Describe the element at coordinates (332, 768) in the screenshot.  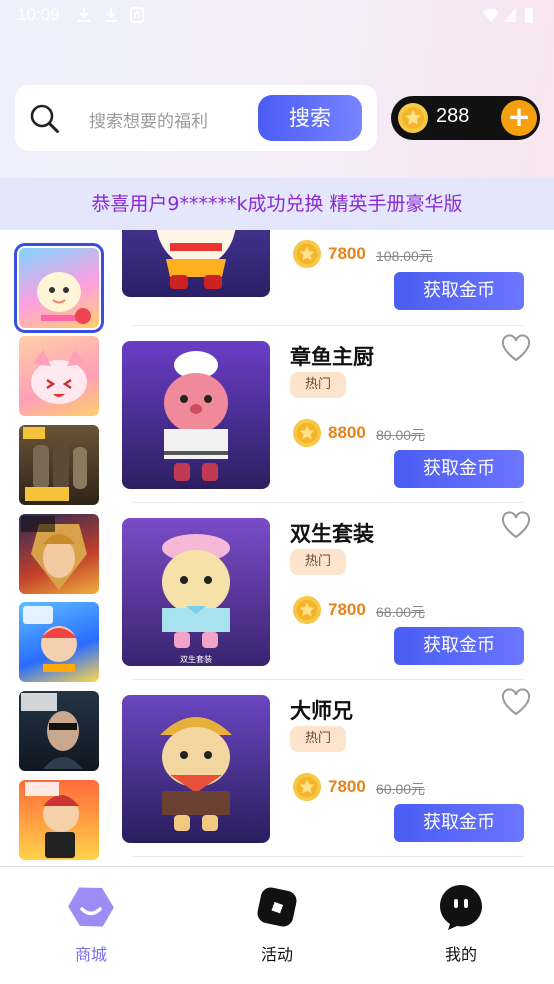
I see `product-card: 大师兄 热门 7800 60.00元 获取金币` at that location.